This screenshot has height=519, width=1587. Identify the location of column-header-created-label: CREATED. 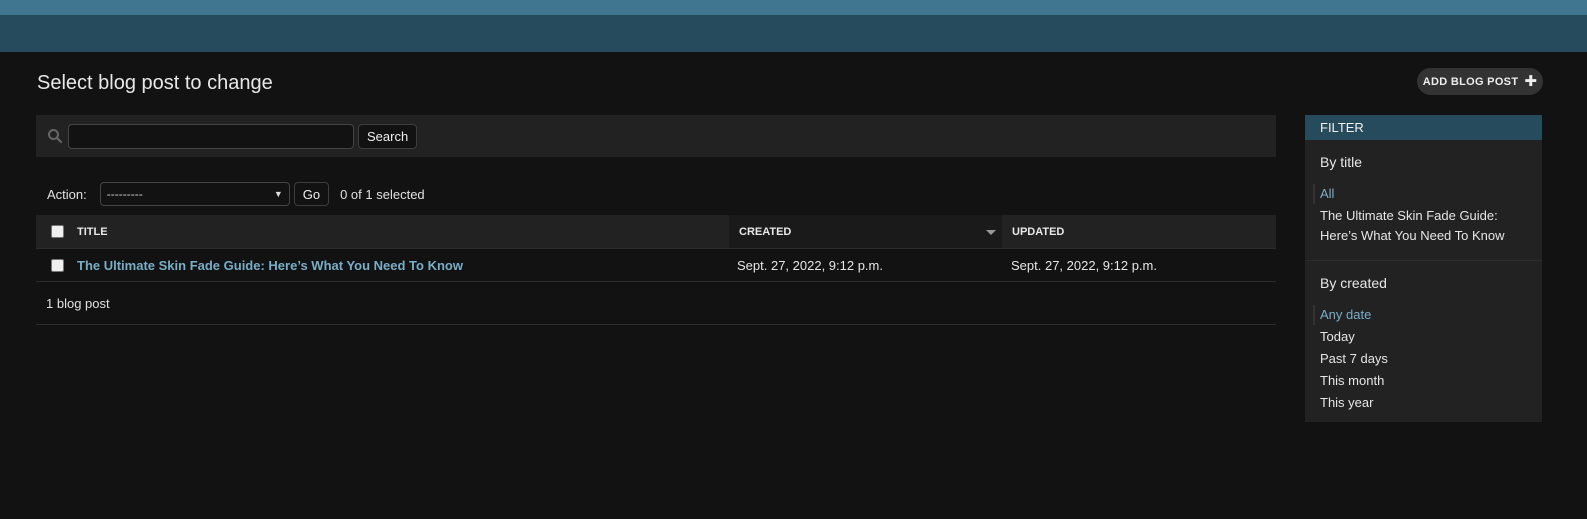
(765, 231).